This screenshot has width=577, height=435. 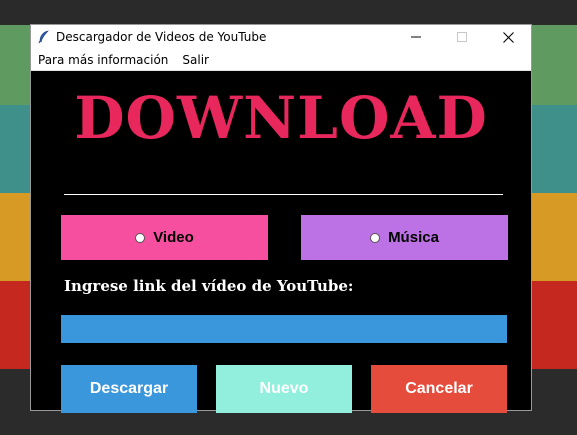 I want to click on menu-item-more-info: Para más información, so click(x=103, y=60).